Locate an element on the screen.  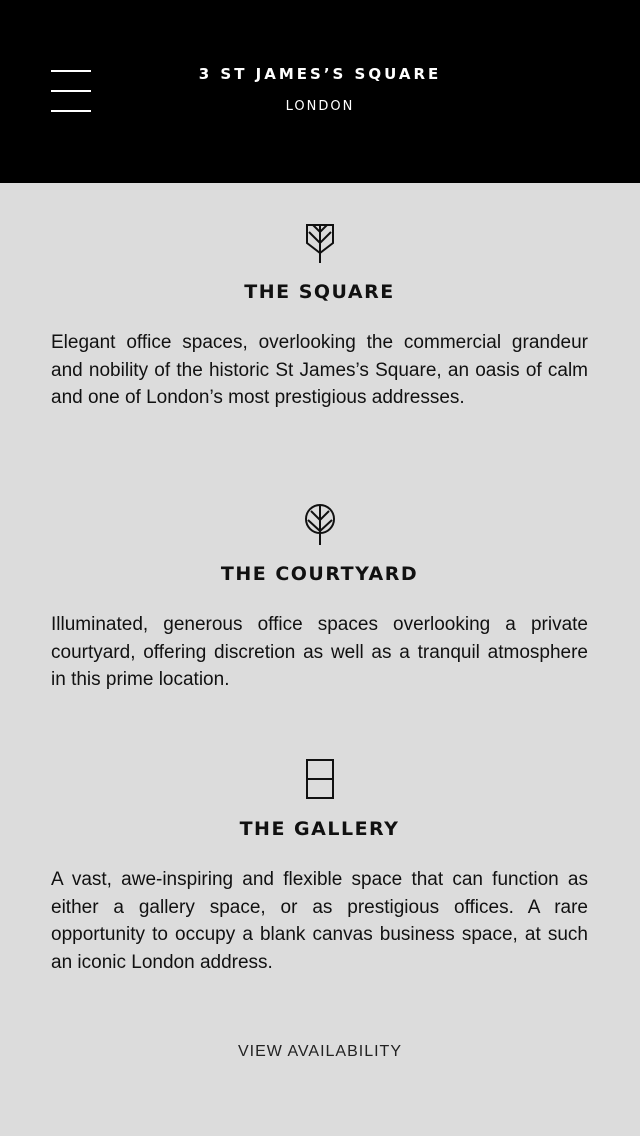
view-availability-link: VIEW AVAILABILITY is located at coordinates (320, 1052).